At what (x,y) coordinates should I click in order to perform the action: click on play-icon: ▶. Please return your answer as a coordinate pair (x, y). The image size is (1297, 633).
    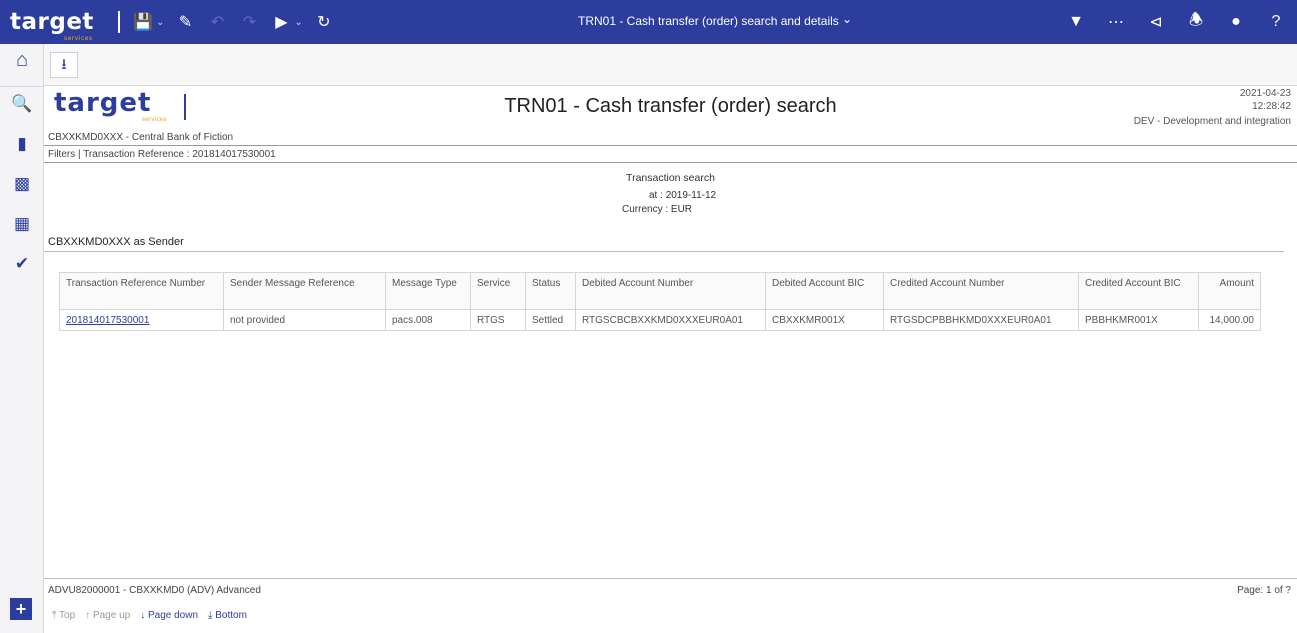
    Looking at the image, I should click on (281, 22).